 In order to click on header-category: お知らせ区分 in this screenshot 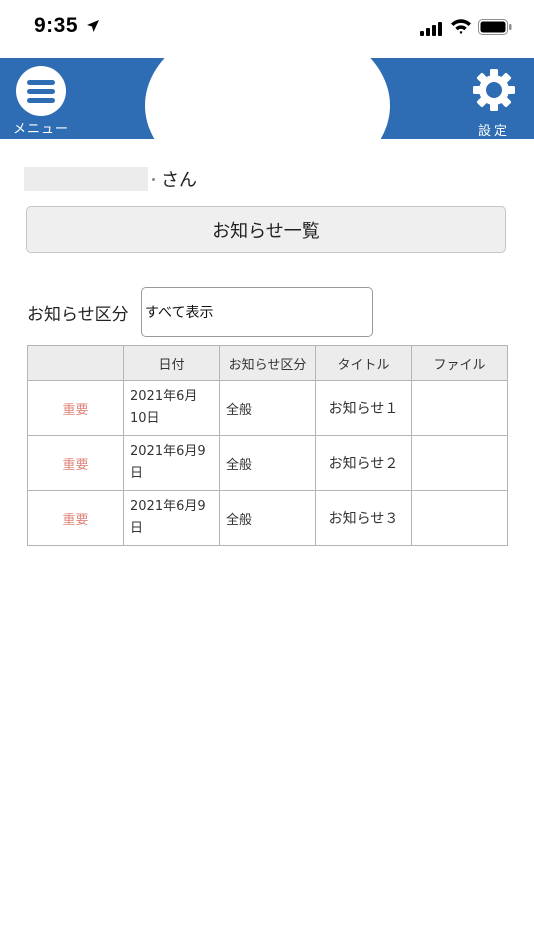, I will do `click(267, 363)`.